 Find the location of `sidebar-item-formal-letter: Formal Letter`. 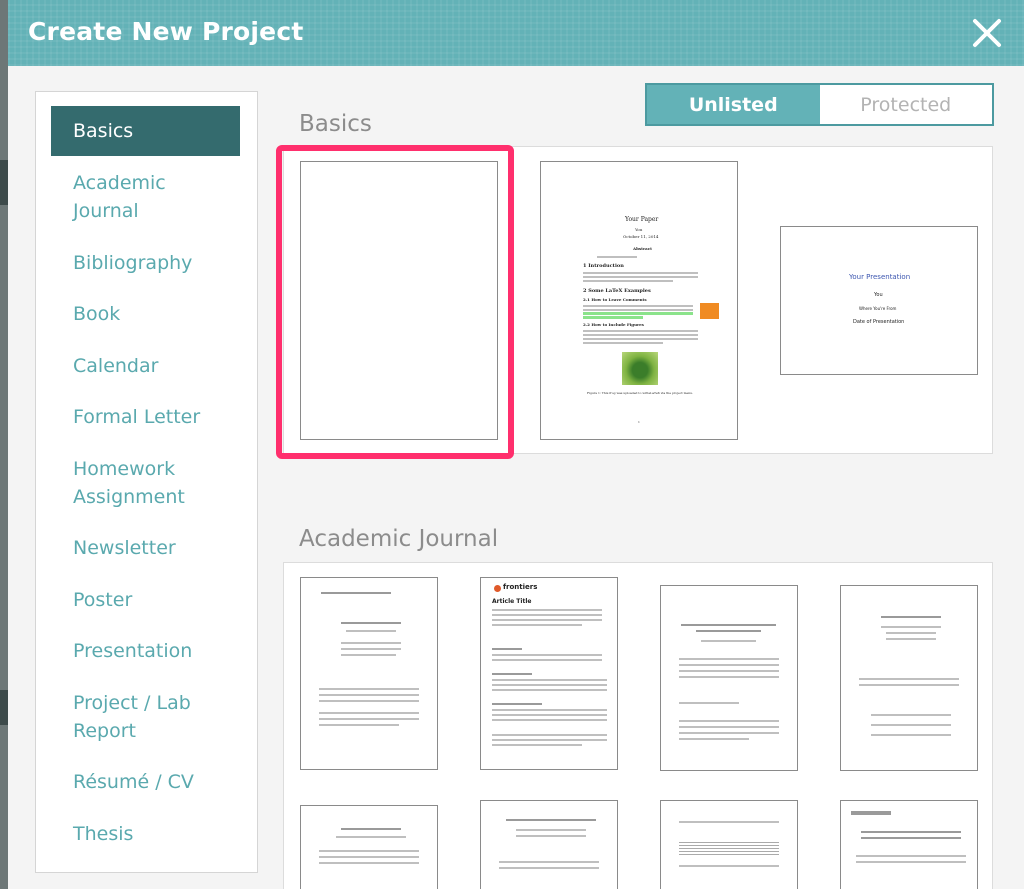

sidebar-item-formal-letter: Formal Letter is located at coordinates (145, 417).